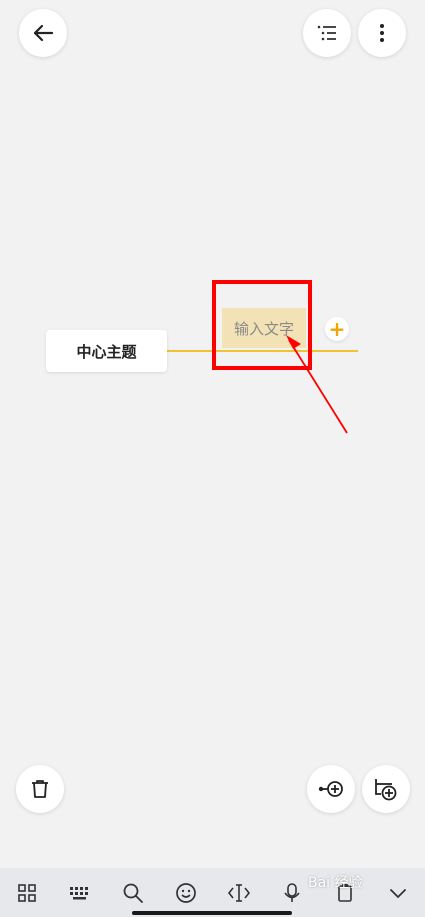 The height and width of the screenshot is (917, 425). I want to click on apps-grid-button, so click(27, 893).